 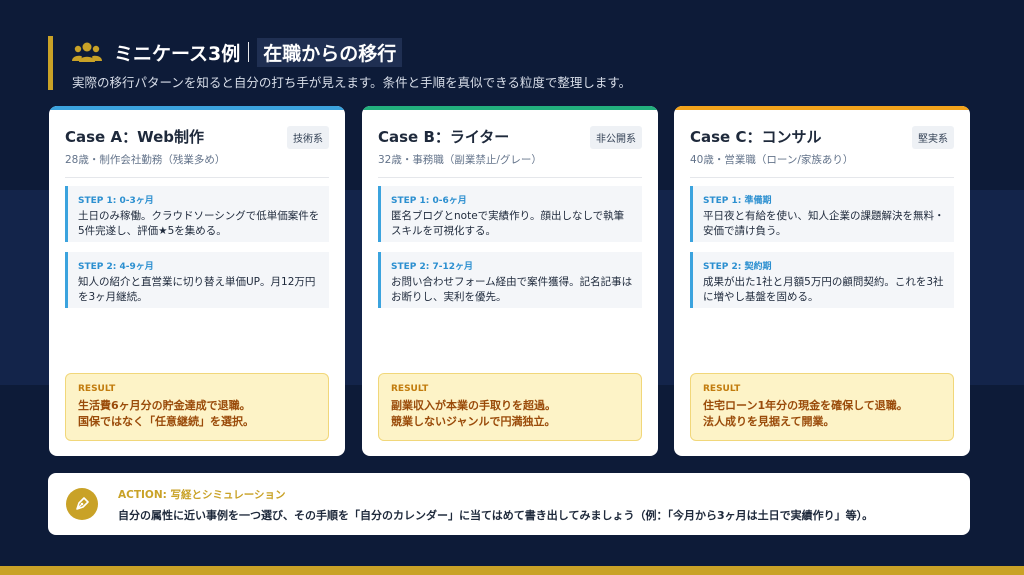 I want to click on step-text: 平日夜と有給を使い、知人企業の課題解決を無料・安価で請け負う。, so click(x=824, y=223).